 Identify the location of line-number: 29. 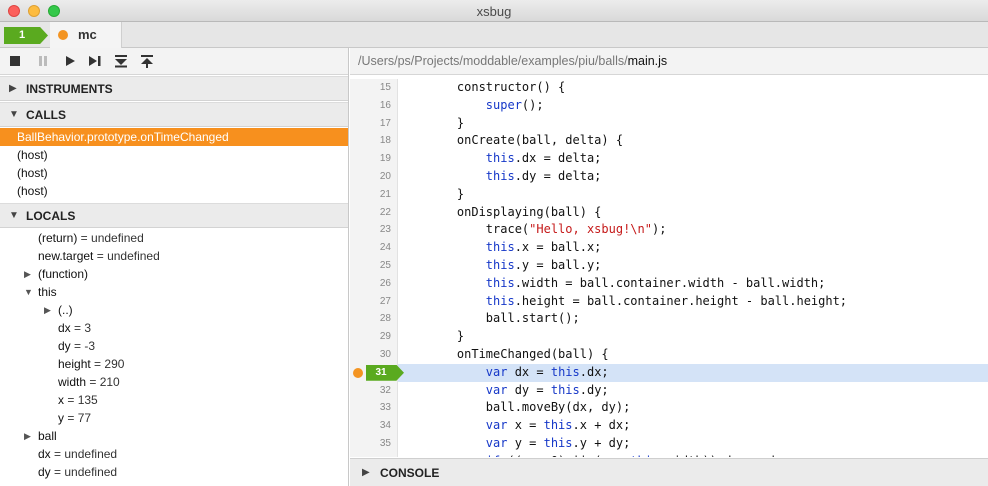
(385, 337).